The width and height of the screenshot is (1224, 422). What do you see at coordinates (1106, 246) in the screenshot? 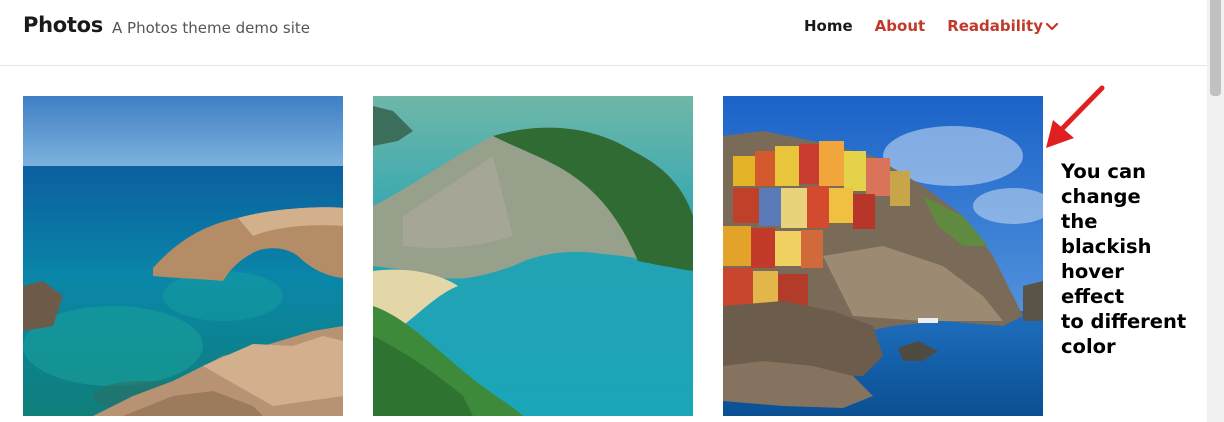
I see `annotation-line: blackish` at bounding box center [1106, 246].